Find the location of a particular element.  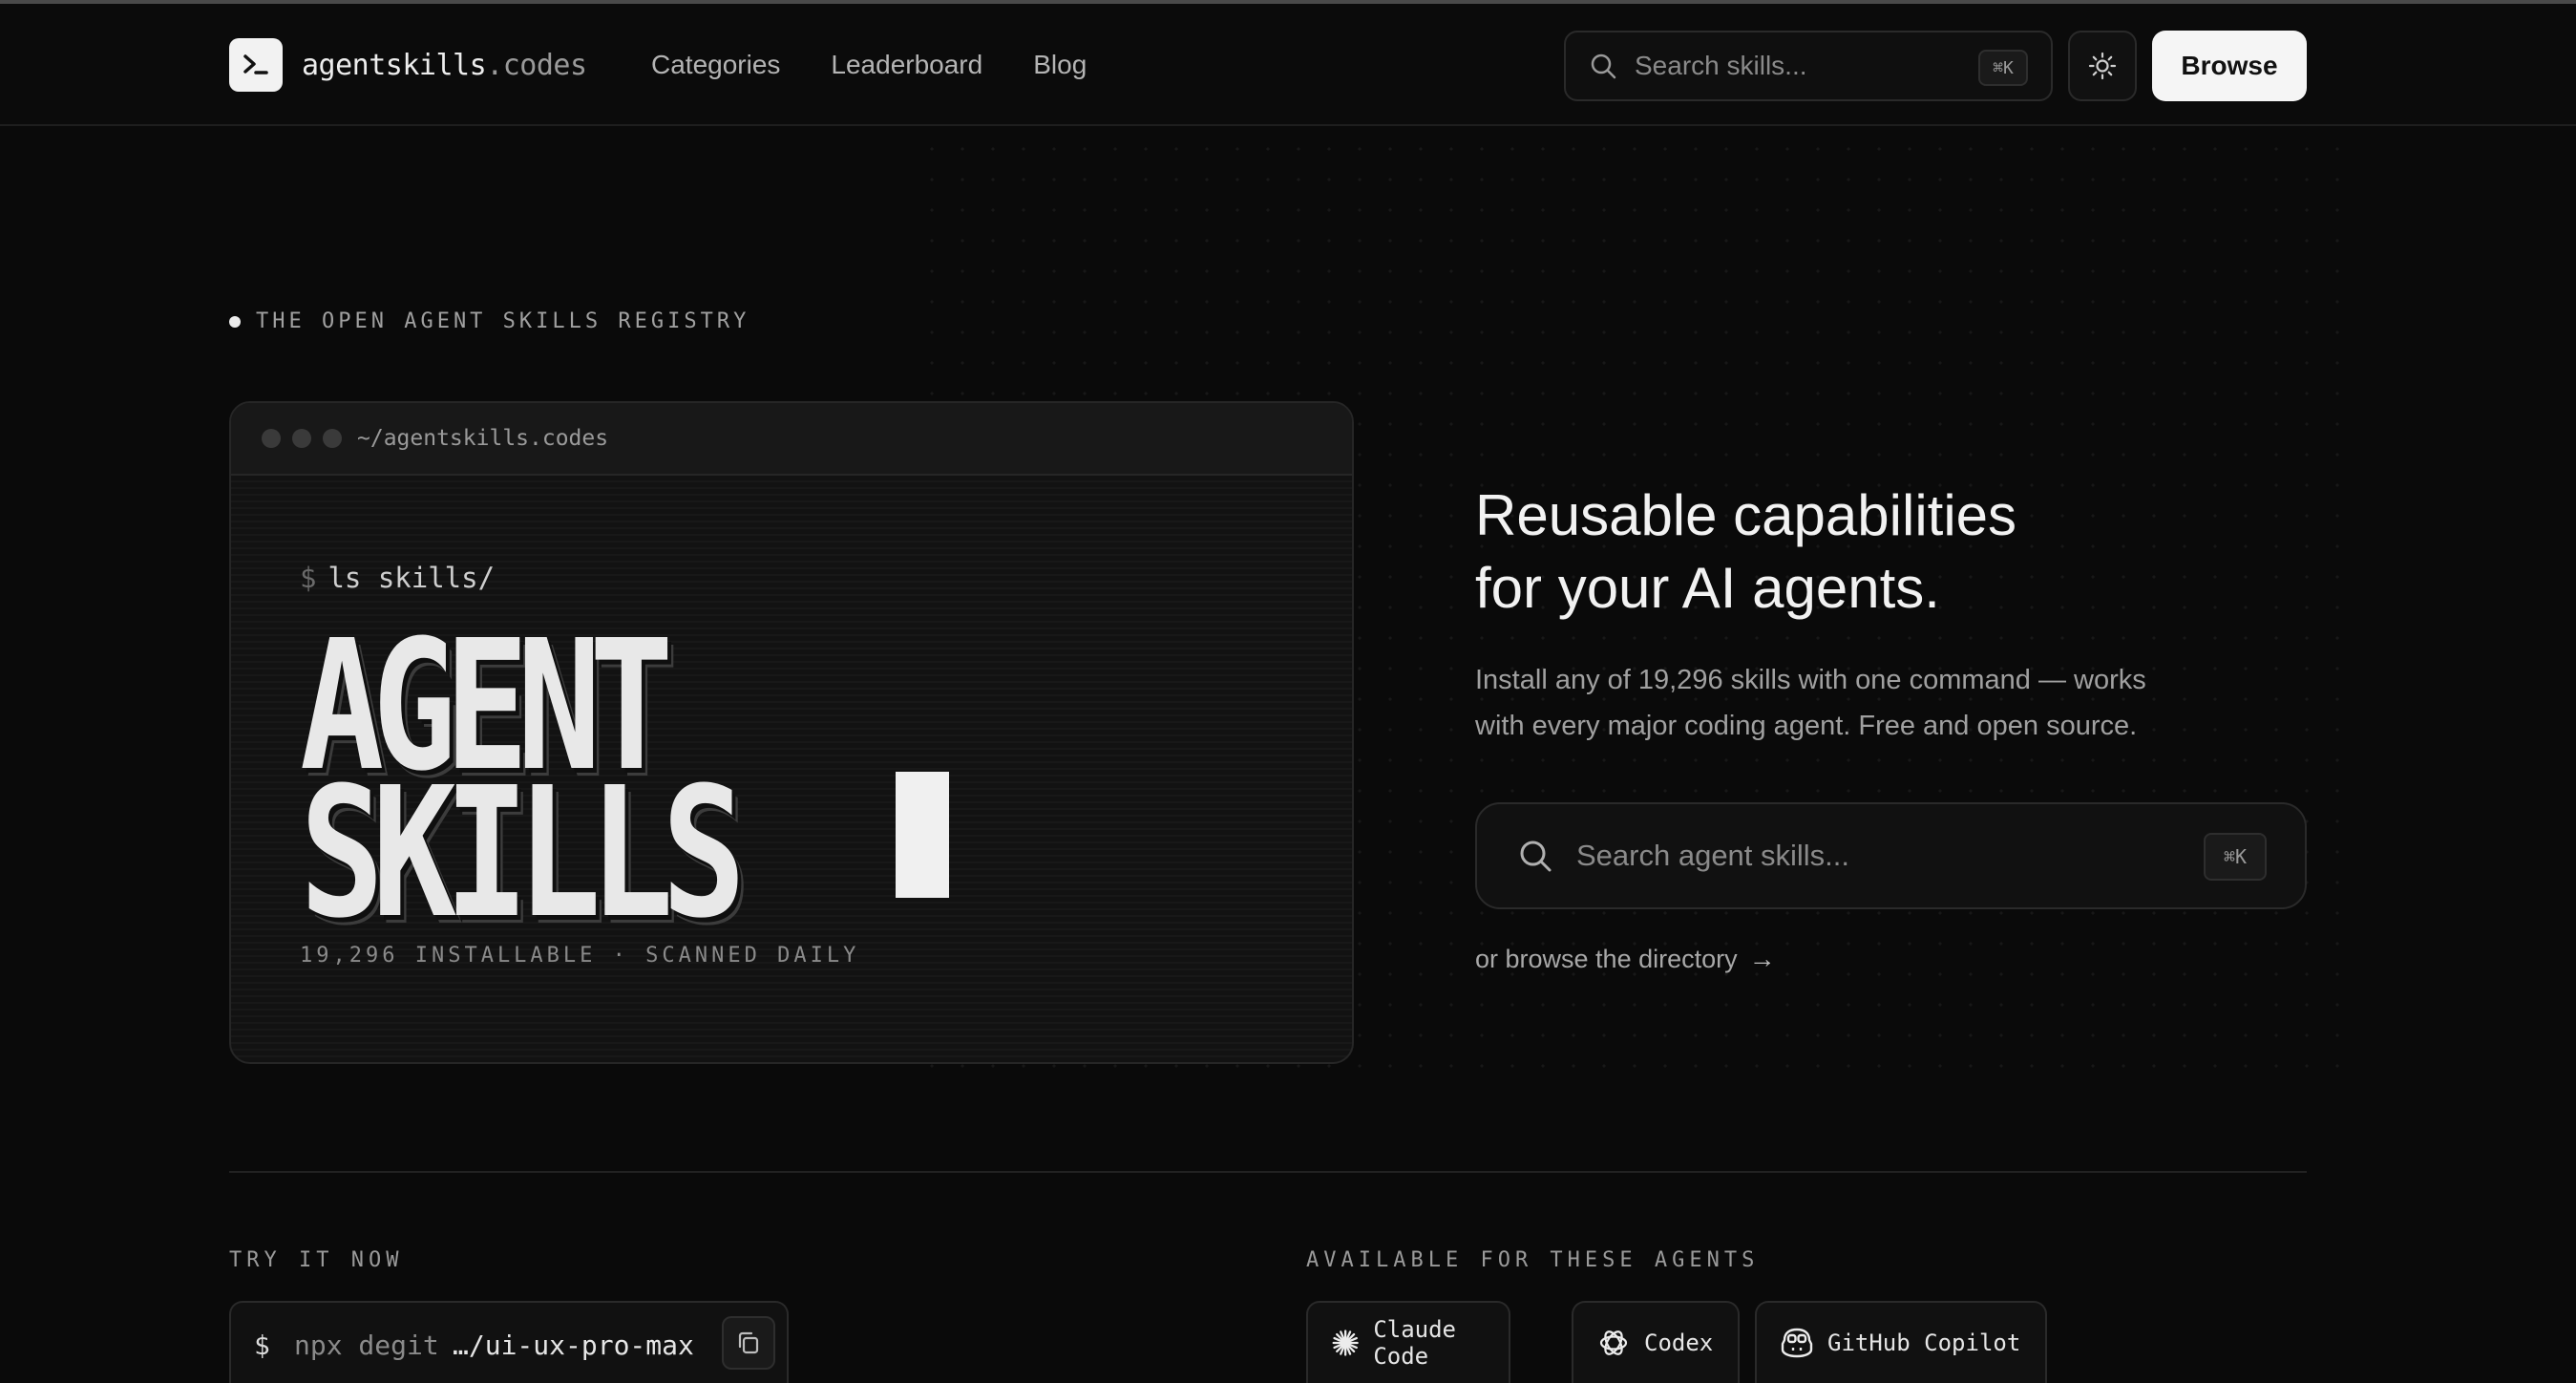

sun-icon is located at coordinates (2102, 66).